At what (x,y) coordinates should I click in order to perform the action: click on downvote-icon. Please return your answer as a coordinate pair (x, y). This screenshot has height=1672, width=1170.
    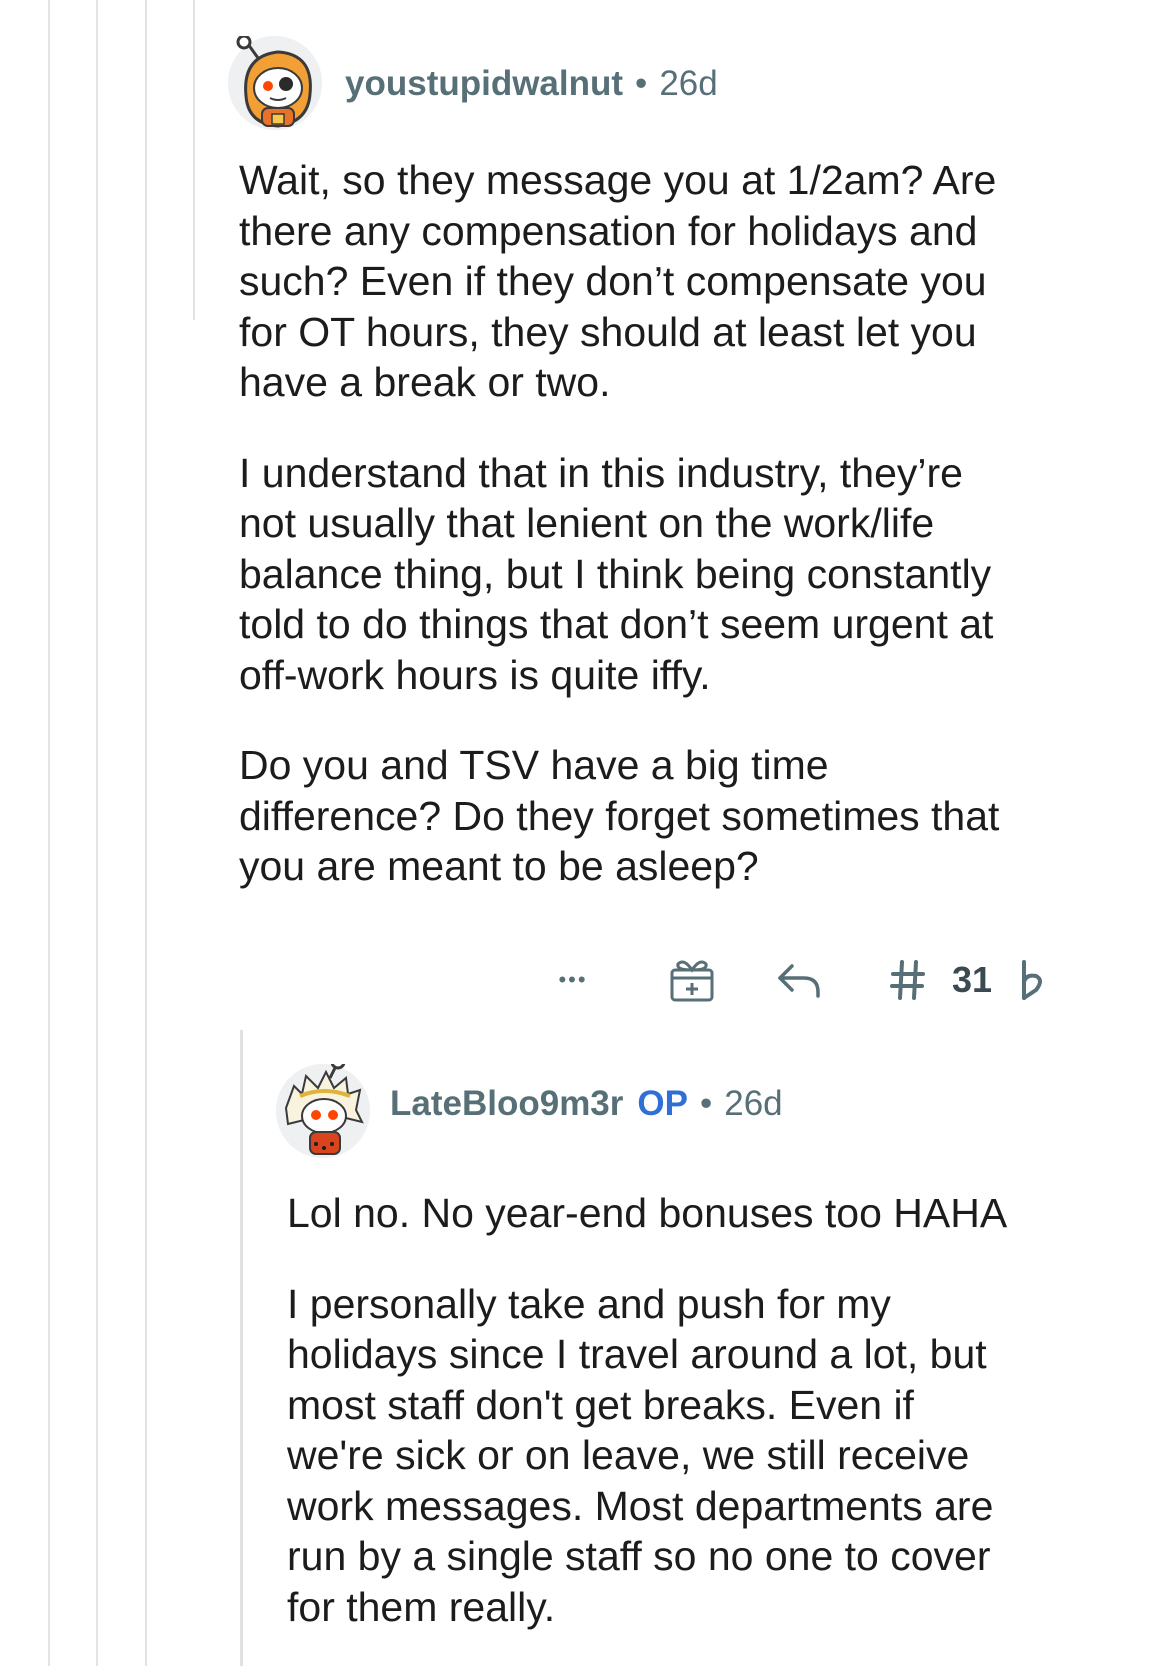
    Looking at the image, I should click on (1032, 980).